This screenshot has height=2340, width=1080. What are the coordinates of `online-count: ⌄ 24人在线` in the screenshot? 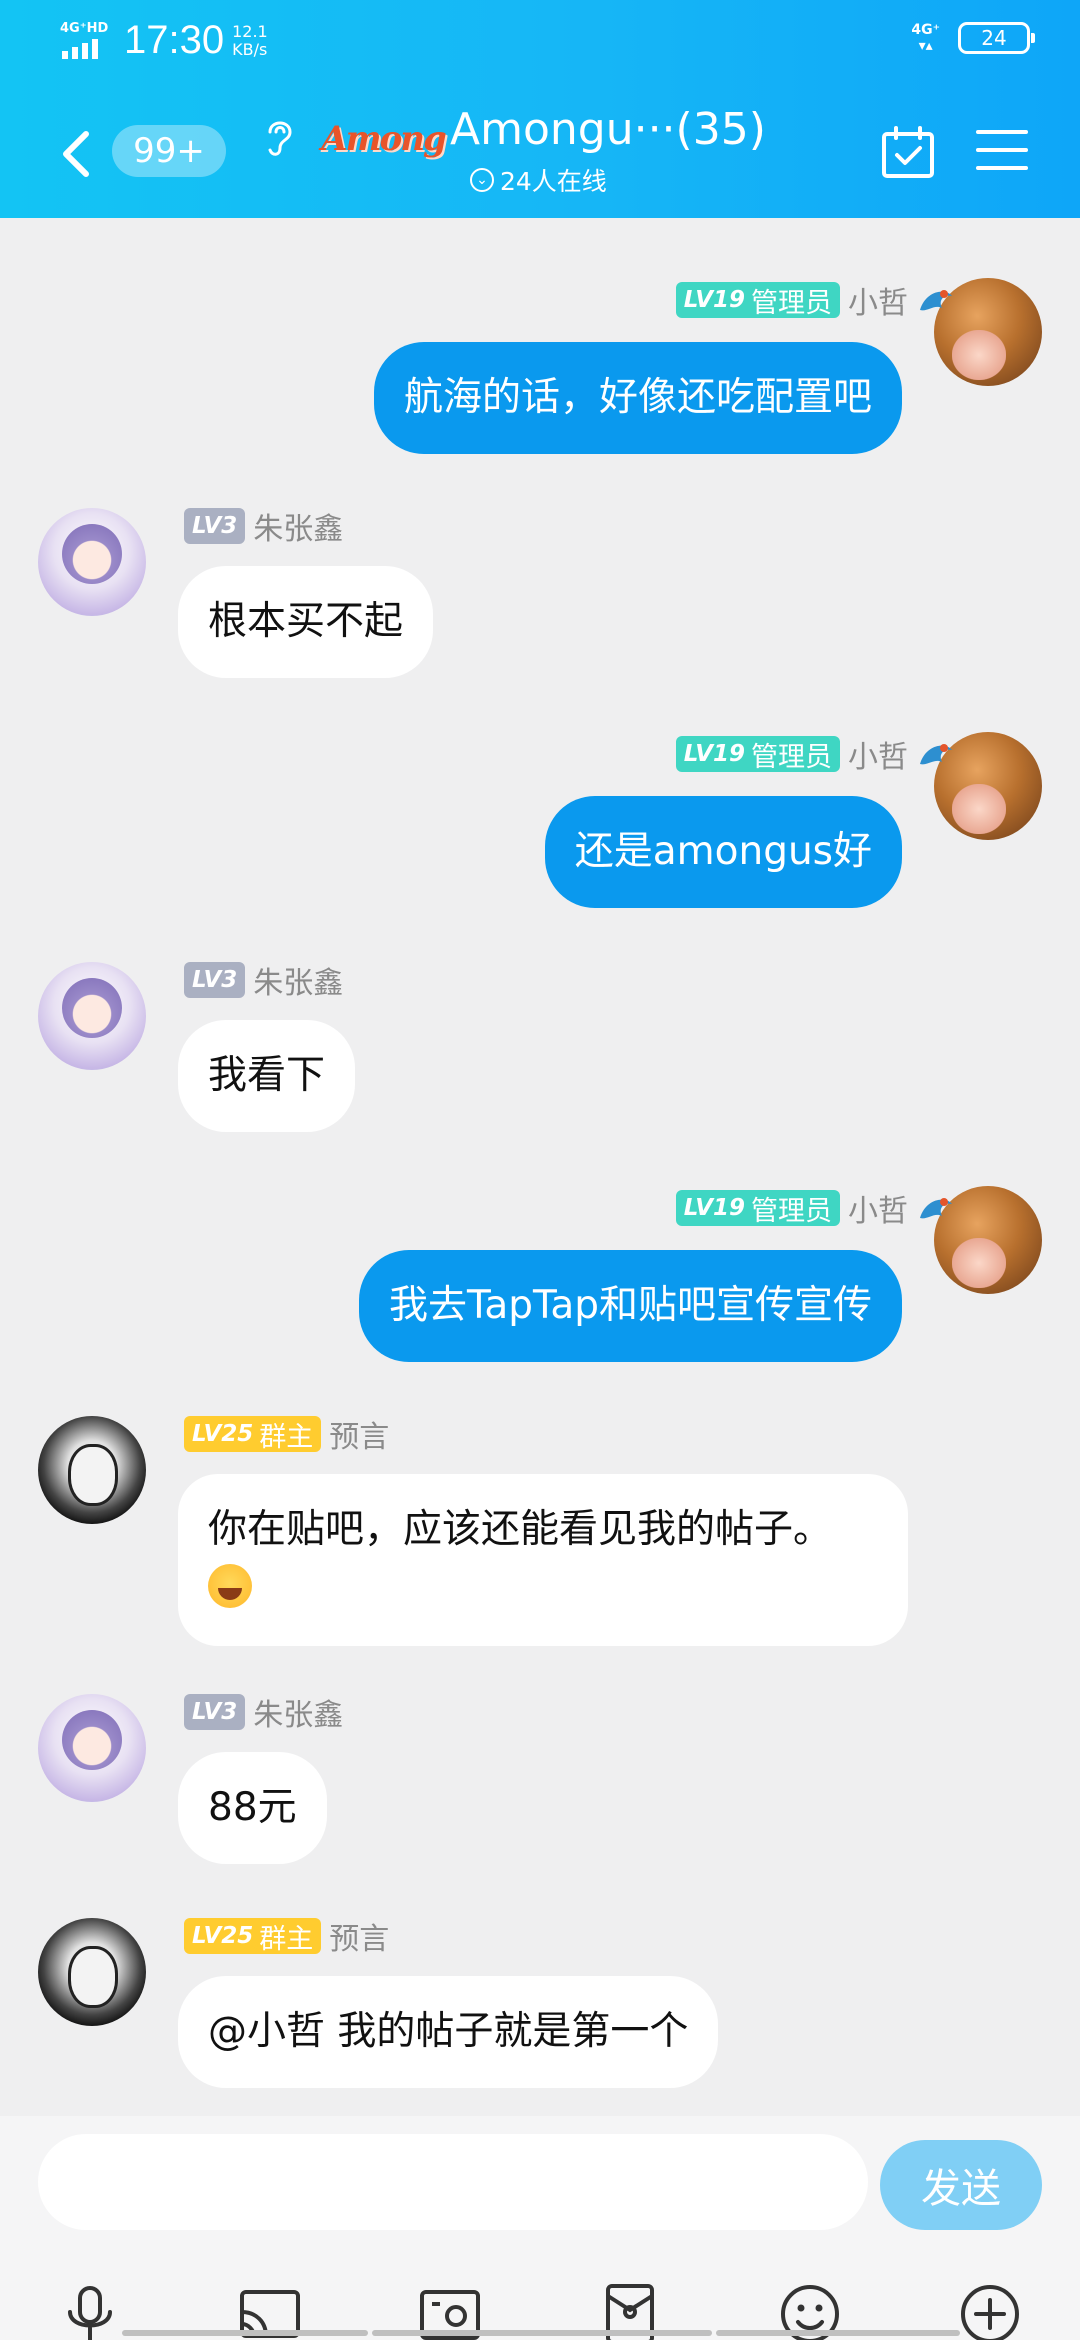 It's located at (538, 180).